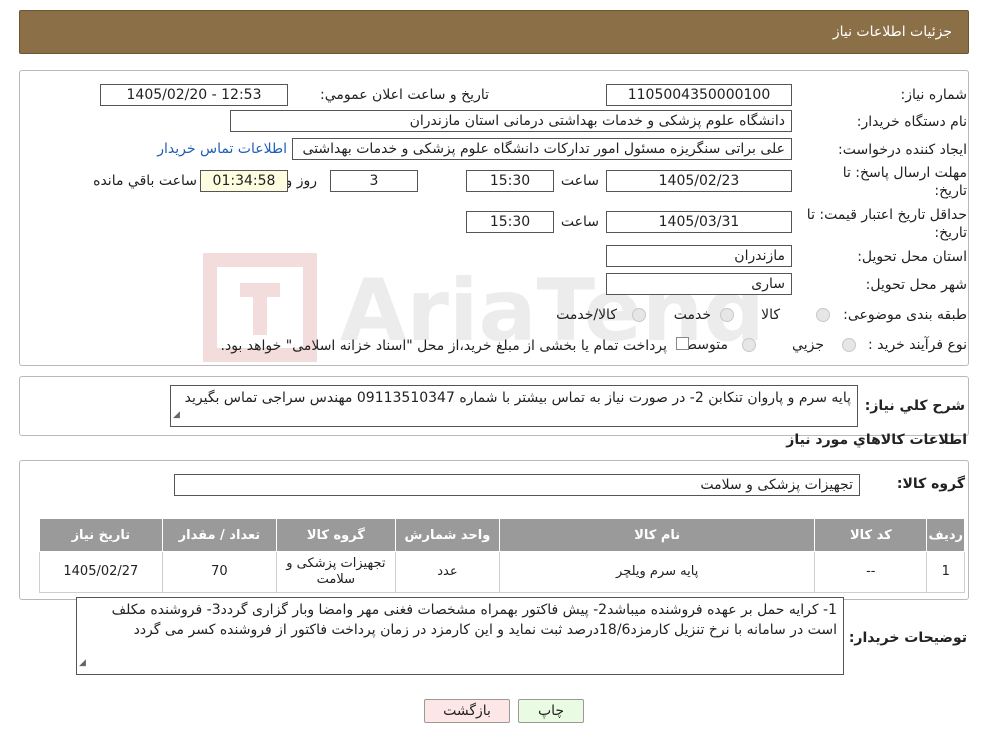 The height and width of the screenshot is (744, 985). What do you see at coordinates (494, 32) in the screenshot?
I see `page-header: جزئیات اطلاعات نیاز` at bounding box center [494, 32].